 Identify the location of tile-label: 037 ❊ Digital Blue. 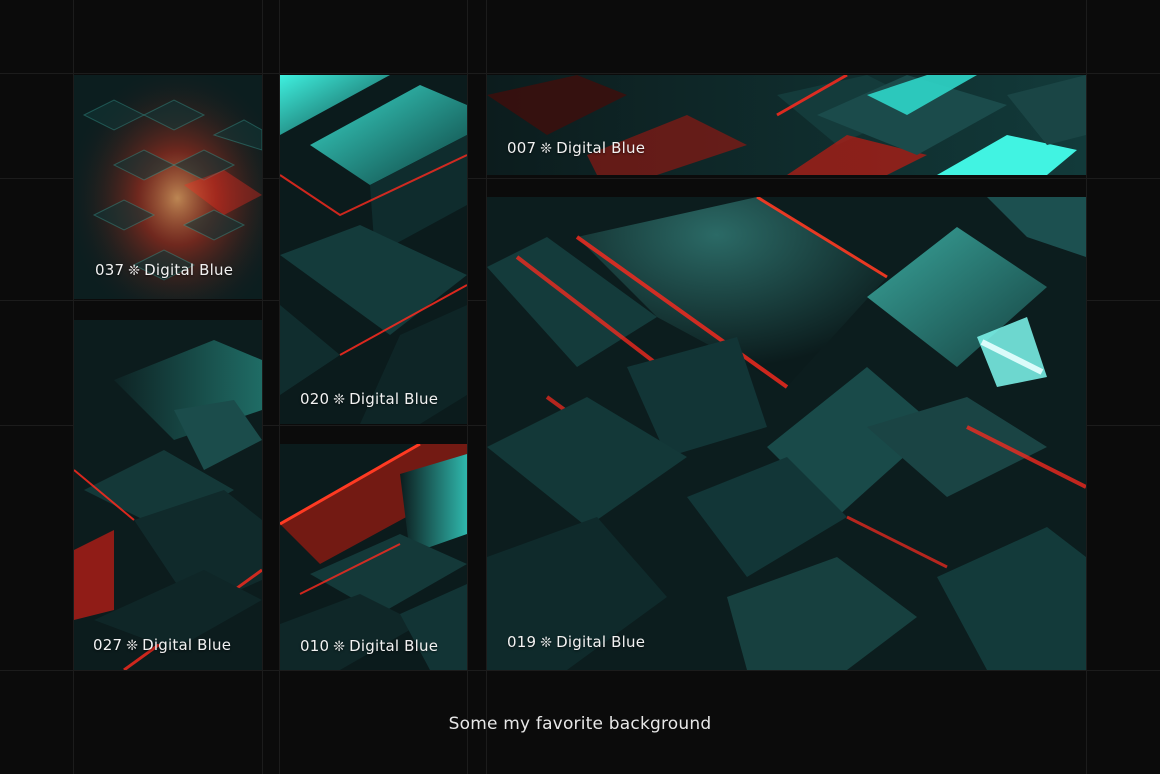
(164, 270).